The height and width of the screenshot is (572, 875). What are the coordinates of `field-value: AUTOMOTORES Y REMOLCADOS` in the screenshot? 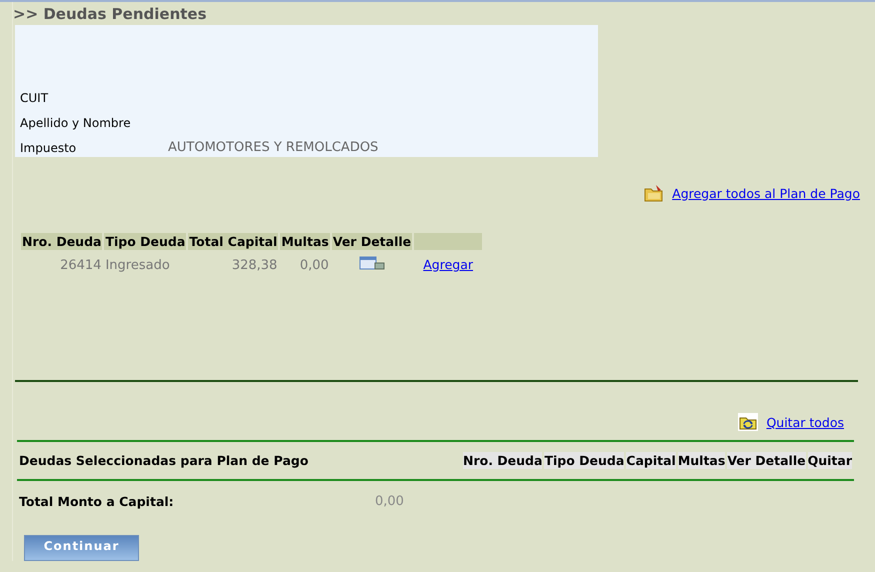 It's located at (273, 147).